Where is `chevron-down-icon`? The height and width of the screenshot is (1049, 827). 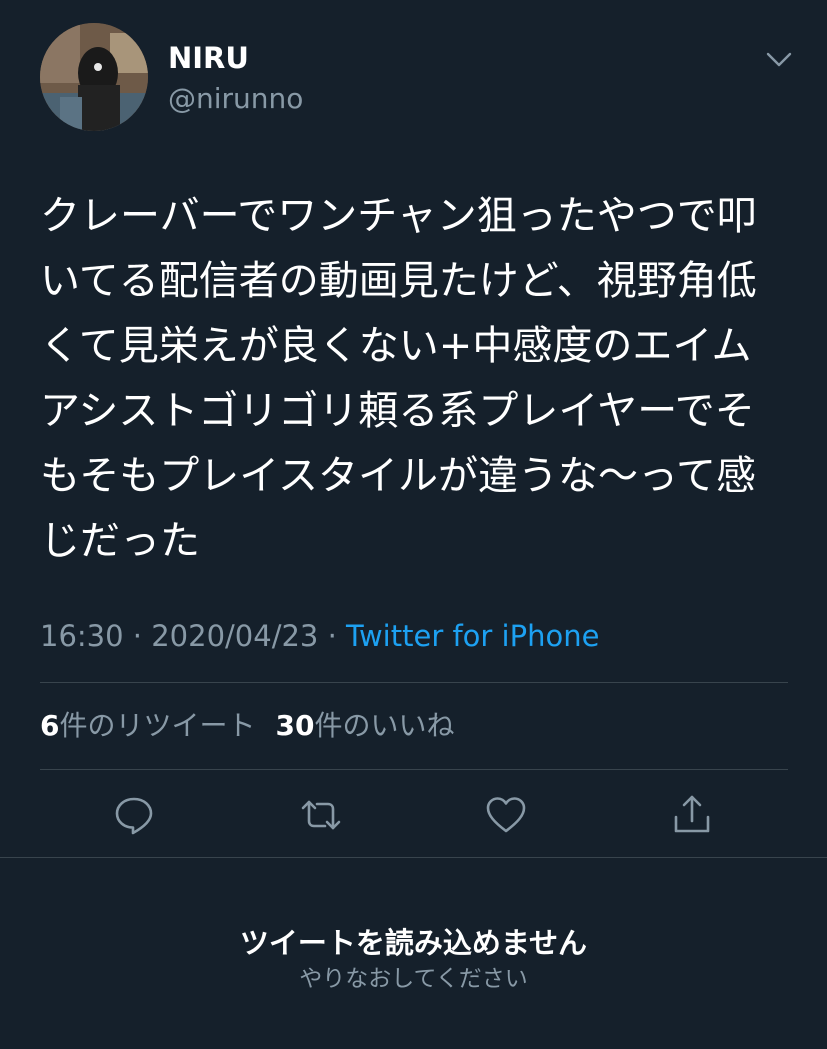 chevron-down-icon is located at coordinates (779, 59).